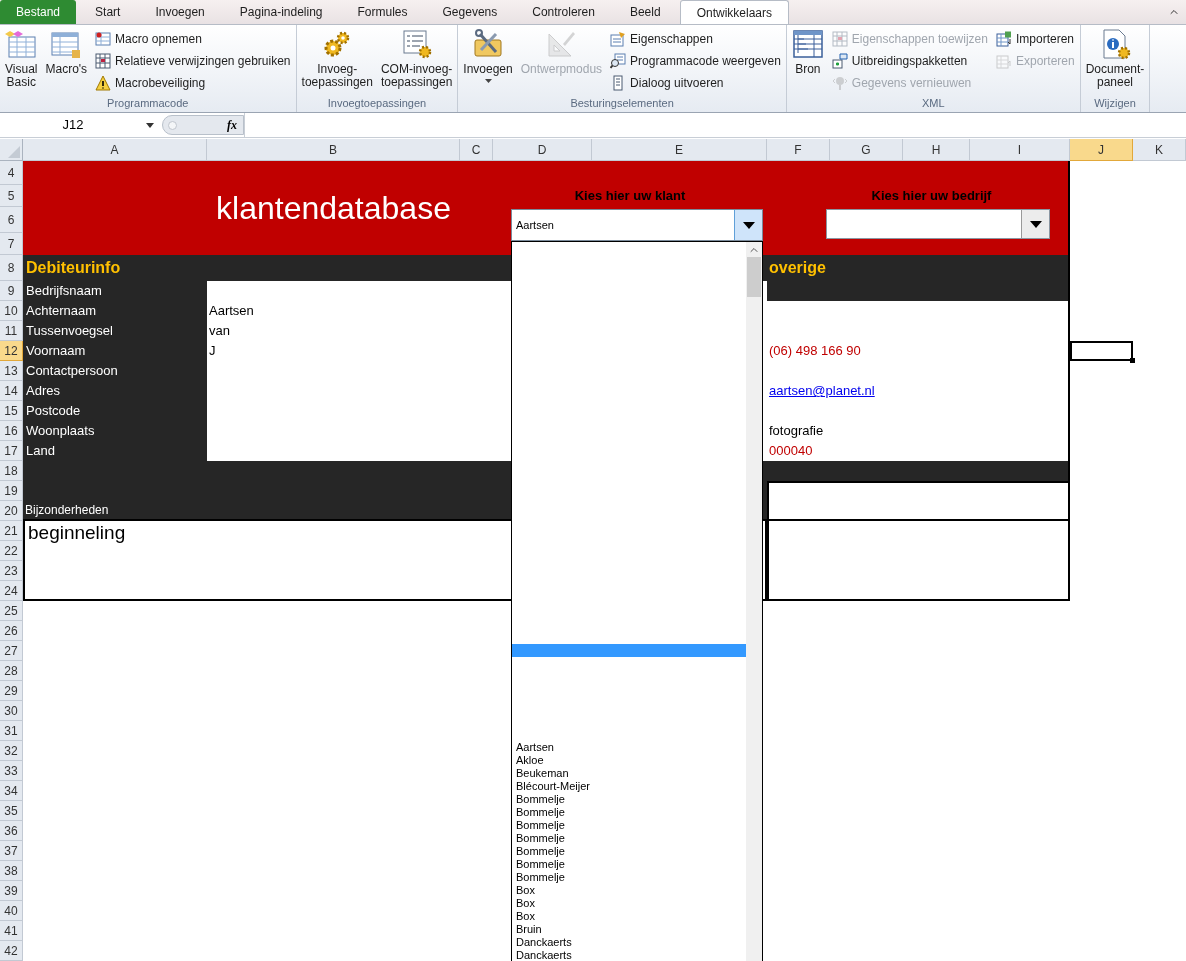 The width and height of the screenshot is (1186, 961). I want to click on ribbon-button: Invoegen, so click(488, 55).